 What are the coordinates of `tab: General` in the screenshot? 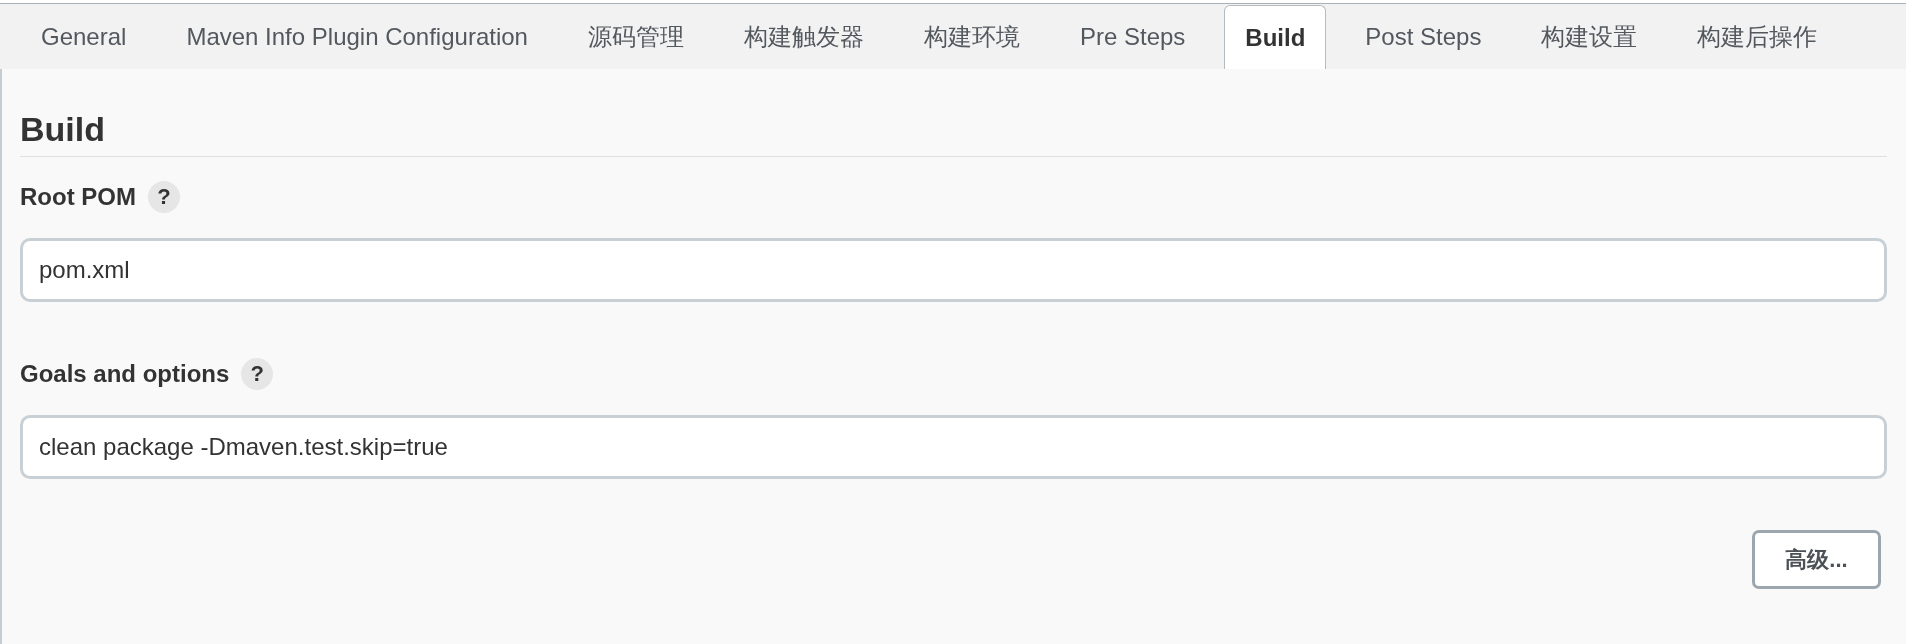 It's located at (84, 37).